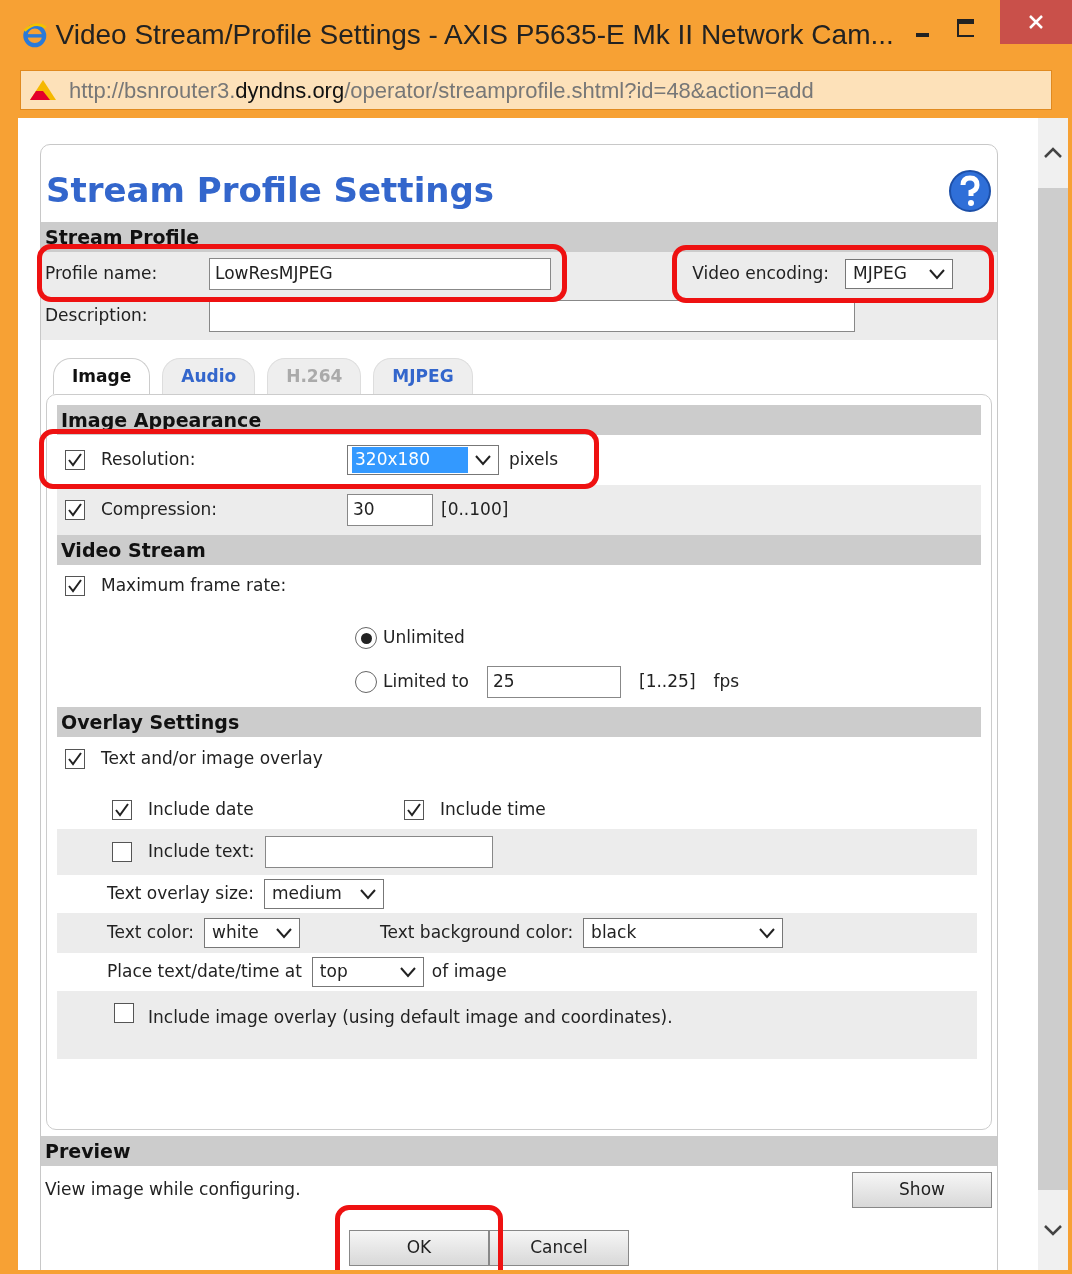  What do you see at coordinates (270, 190) in the screenshot?
I see `page-heading: Stream Profile Settings` at bounding box center [270, 190].